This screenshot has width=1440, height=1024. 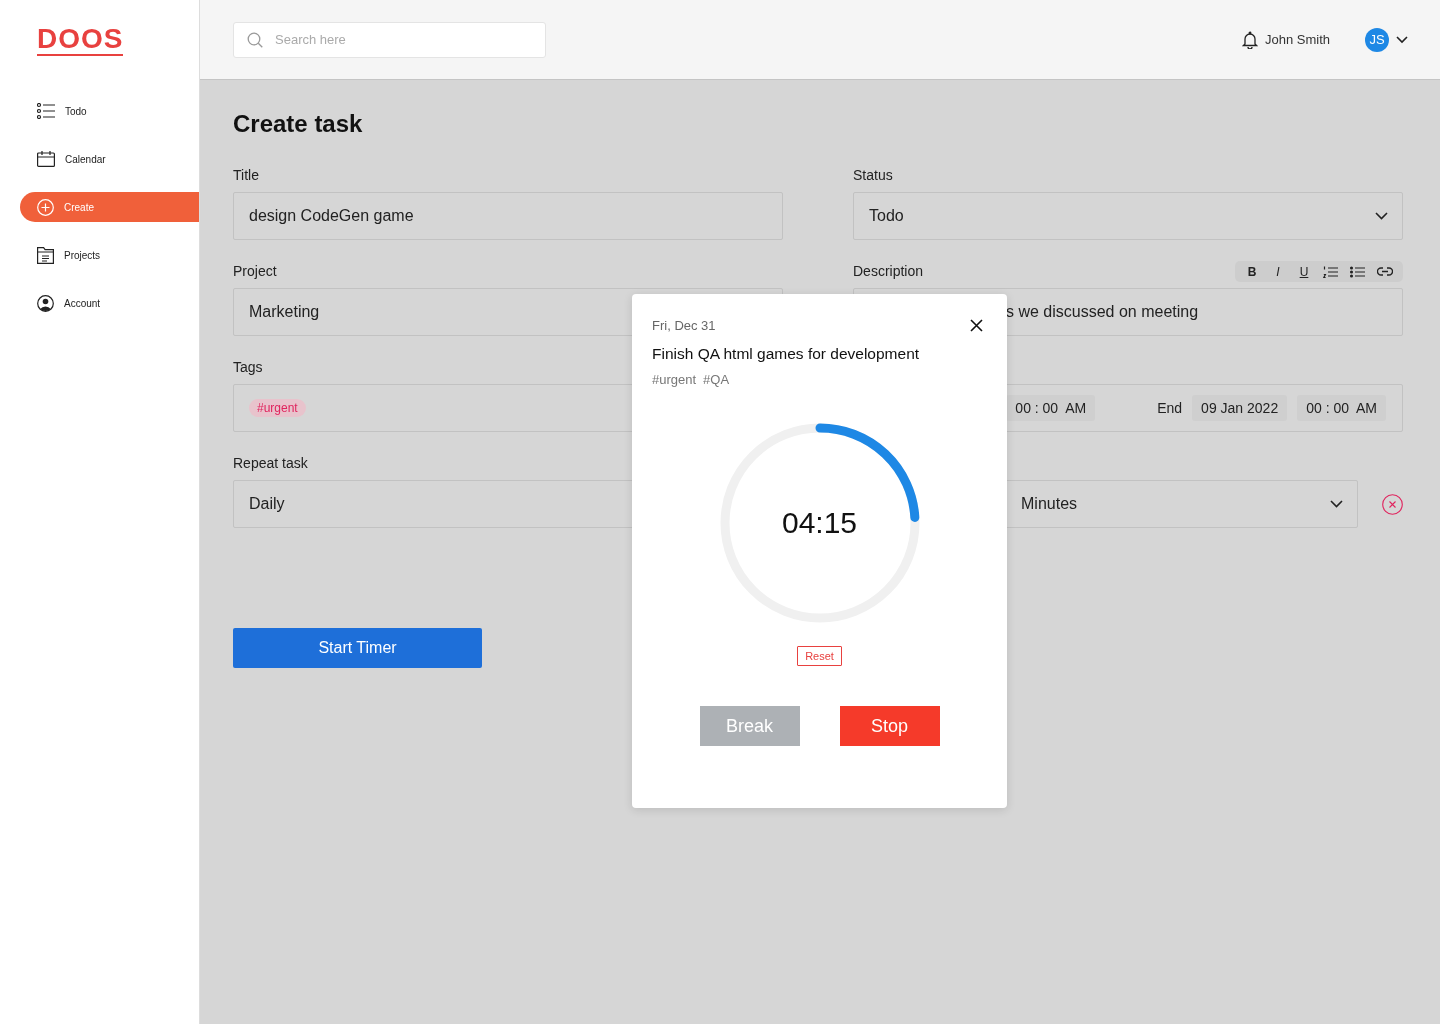 What do you see at coordinates (1128, 216) in the screenshot?
I see `status-dropdown: Todo` at bounding box center [1128, 216].